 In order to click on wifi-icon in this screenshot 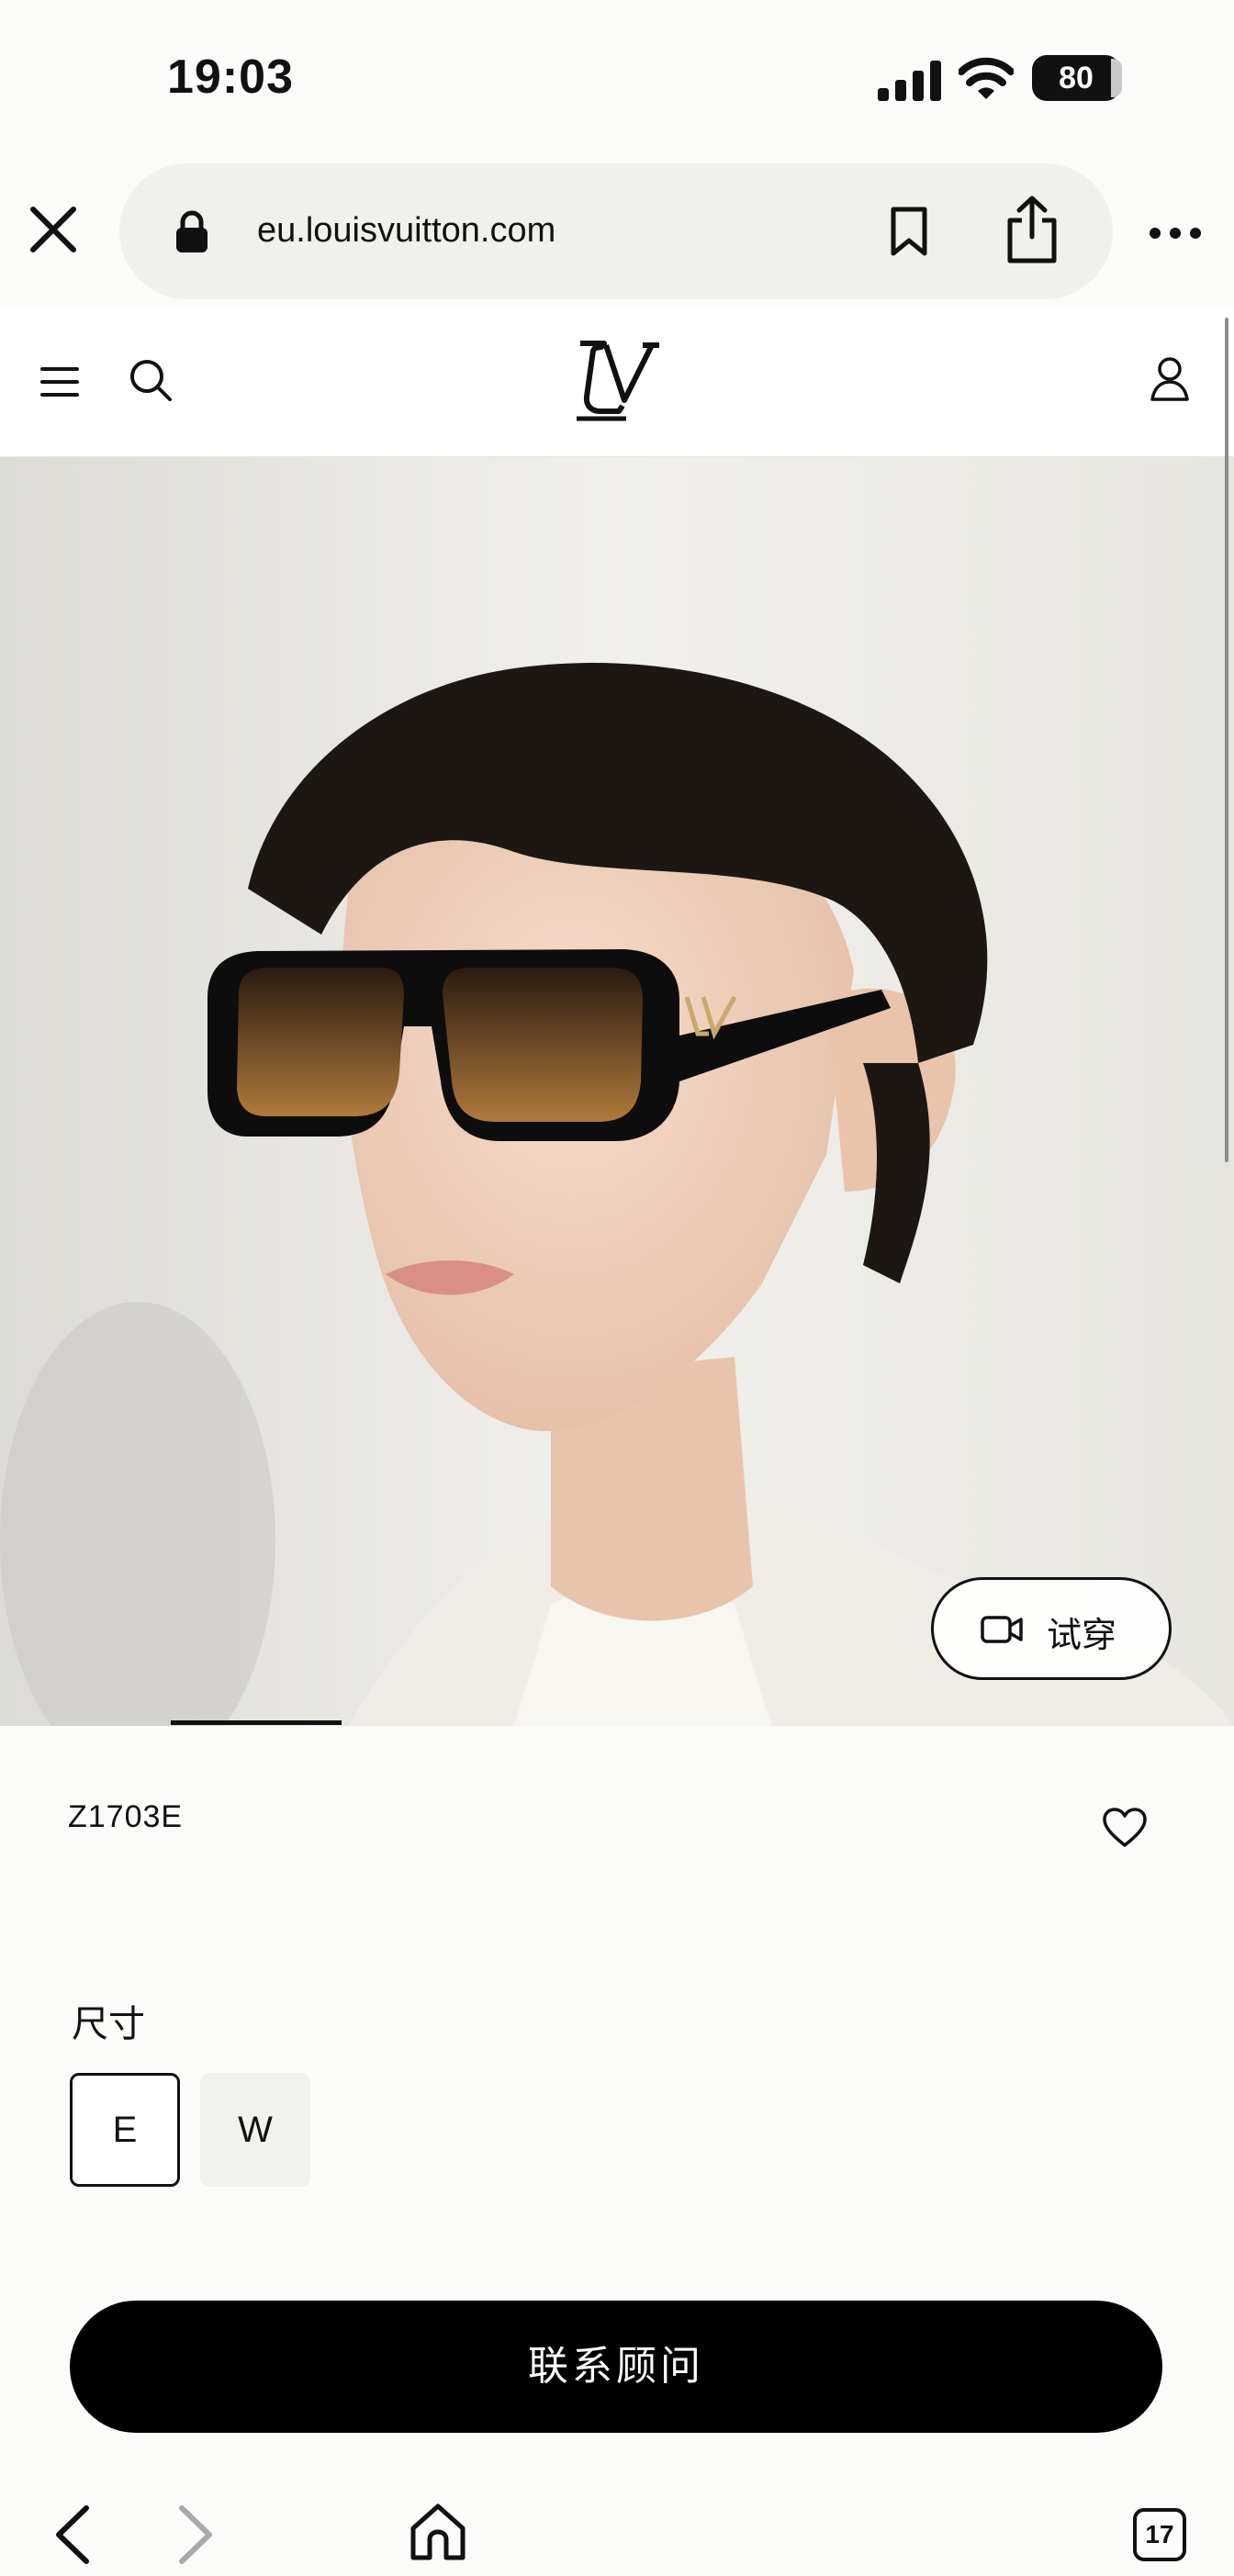, I will do `click(986, 78)`.